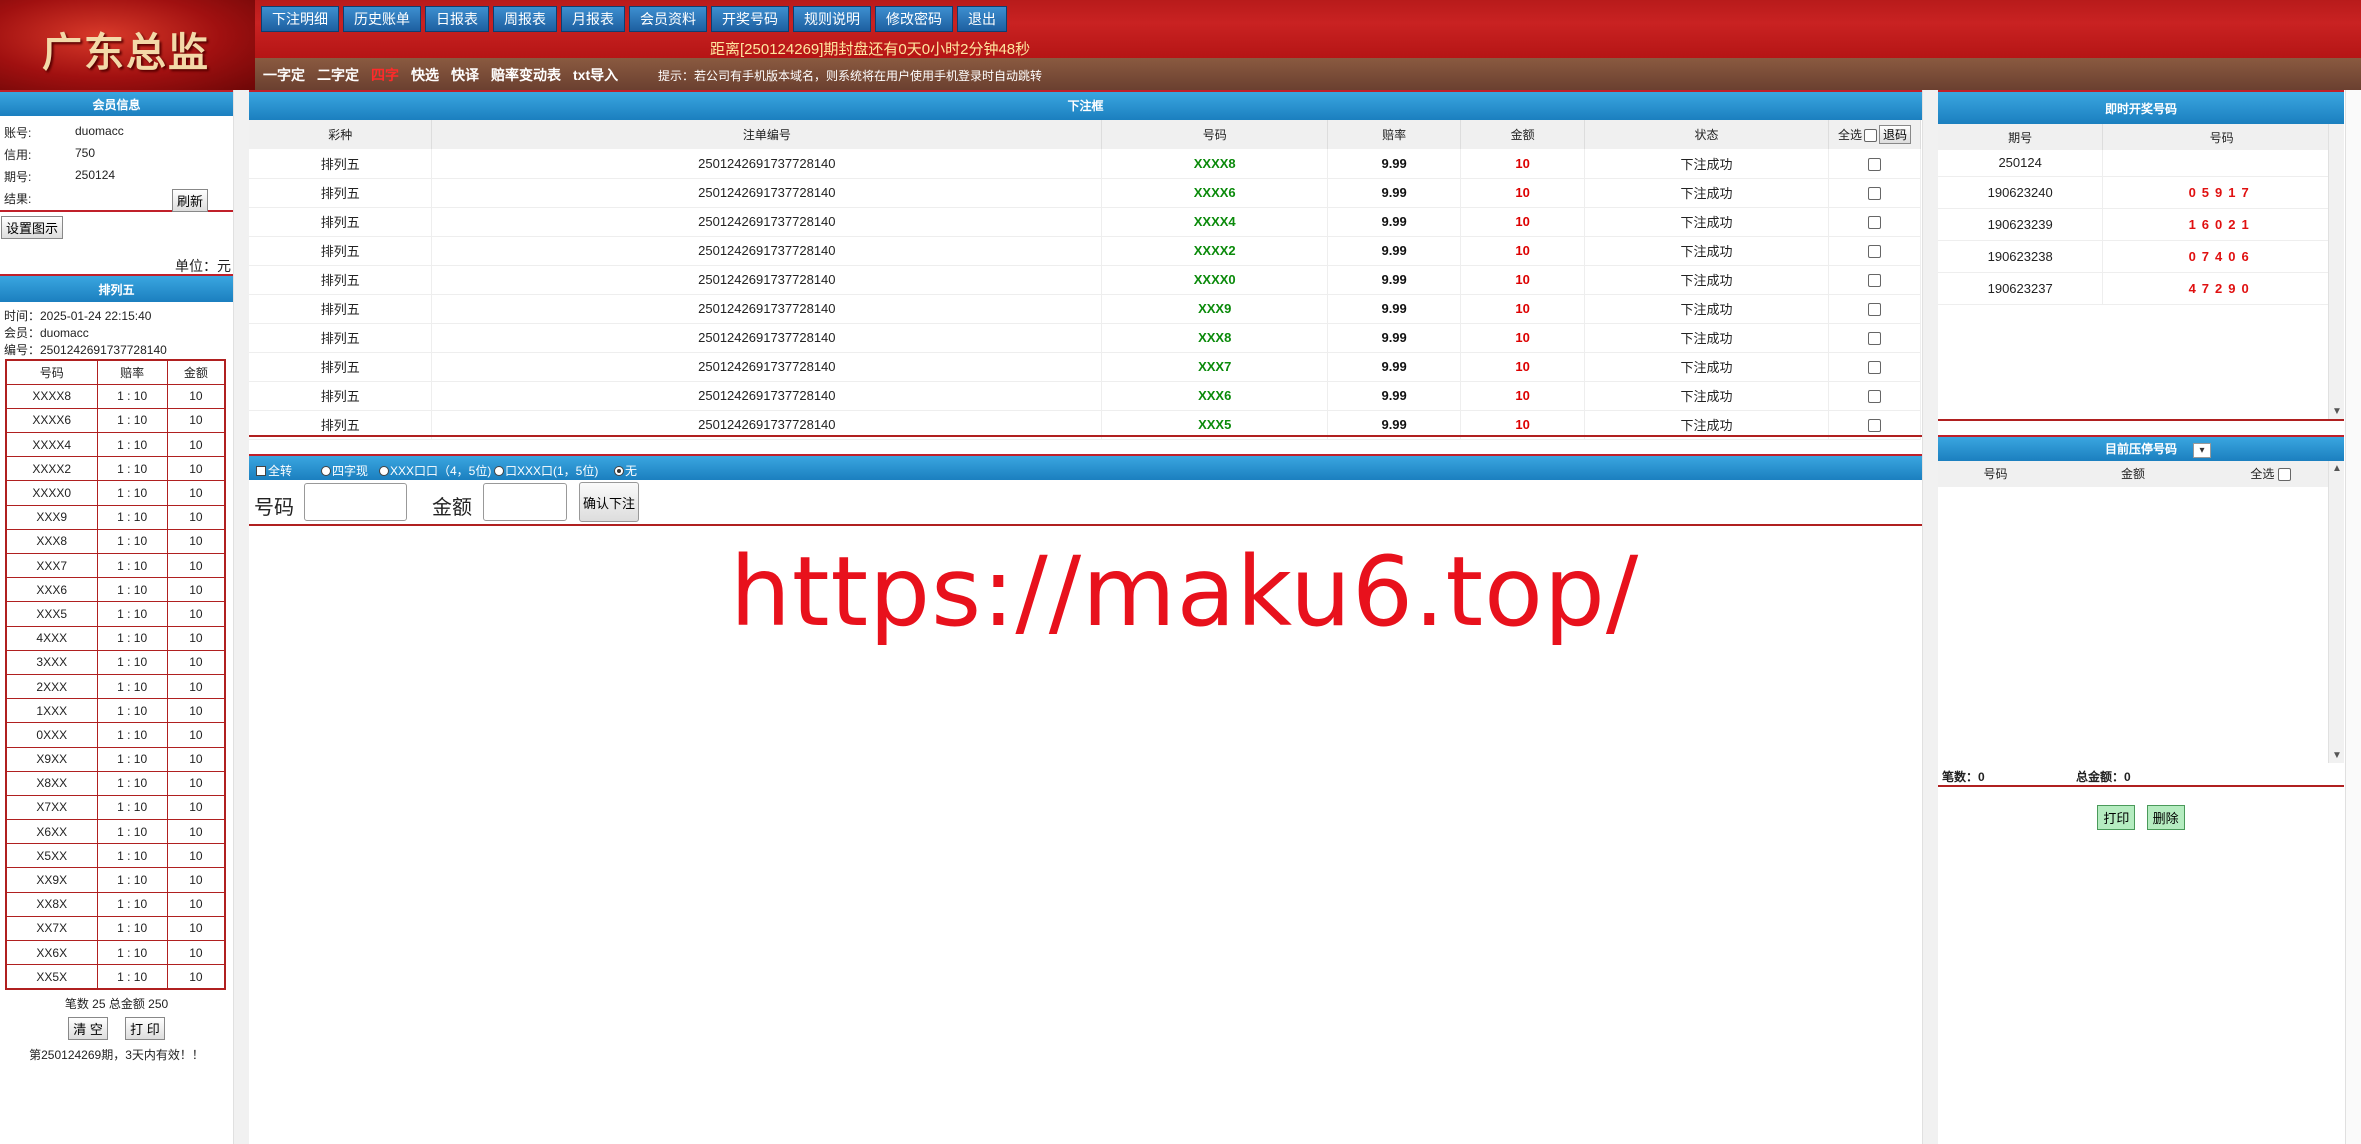 Image resolution: width=2361 pixels, height=1144 pixels. Describe the element at coordinates (465, 75) in the screenshot. I see `subnav-item-4: 快译` at that location.